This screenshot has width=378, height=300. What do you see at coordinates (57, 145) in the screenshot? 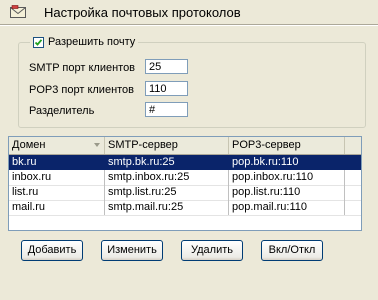
I see `column-header-domain: Домен` at bounding box center [57, 145].